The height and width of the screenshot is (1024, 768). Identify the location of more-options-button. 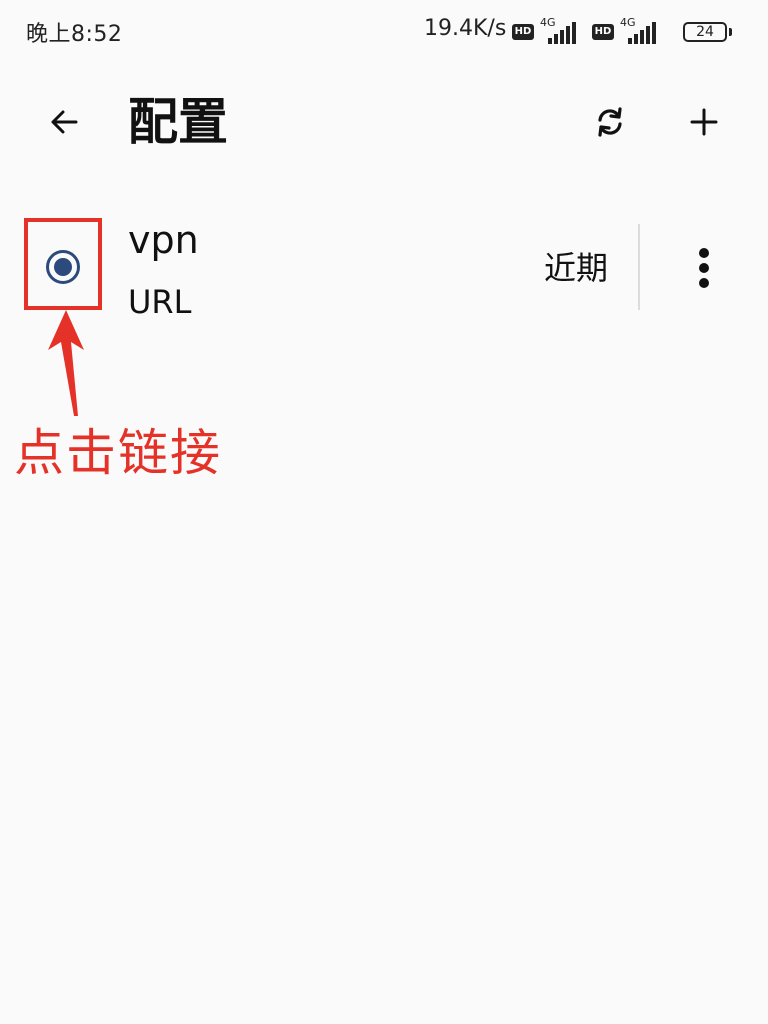
(704, 268).